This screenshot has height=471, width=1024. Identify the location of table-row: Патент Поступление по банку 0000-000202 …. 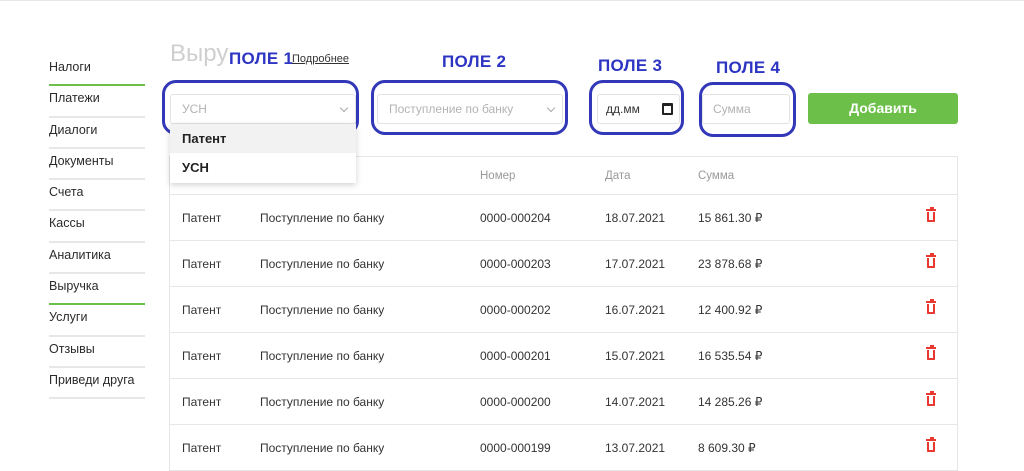
(563, 310).